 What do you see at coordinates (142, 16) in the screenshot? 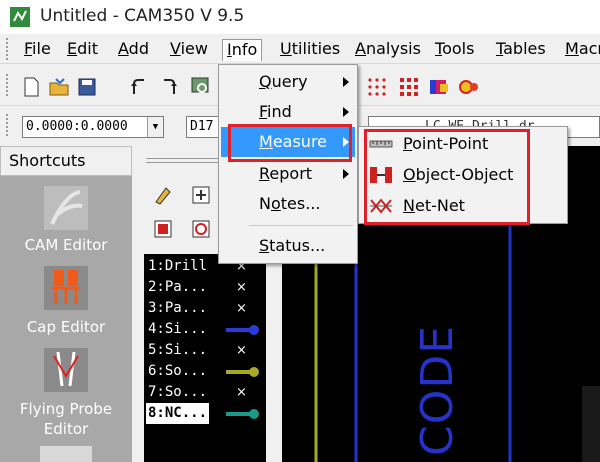
I see `window-title: Untitled - CAM350 V 9.5` at bounding box center [142, 16].